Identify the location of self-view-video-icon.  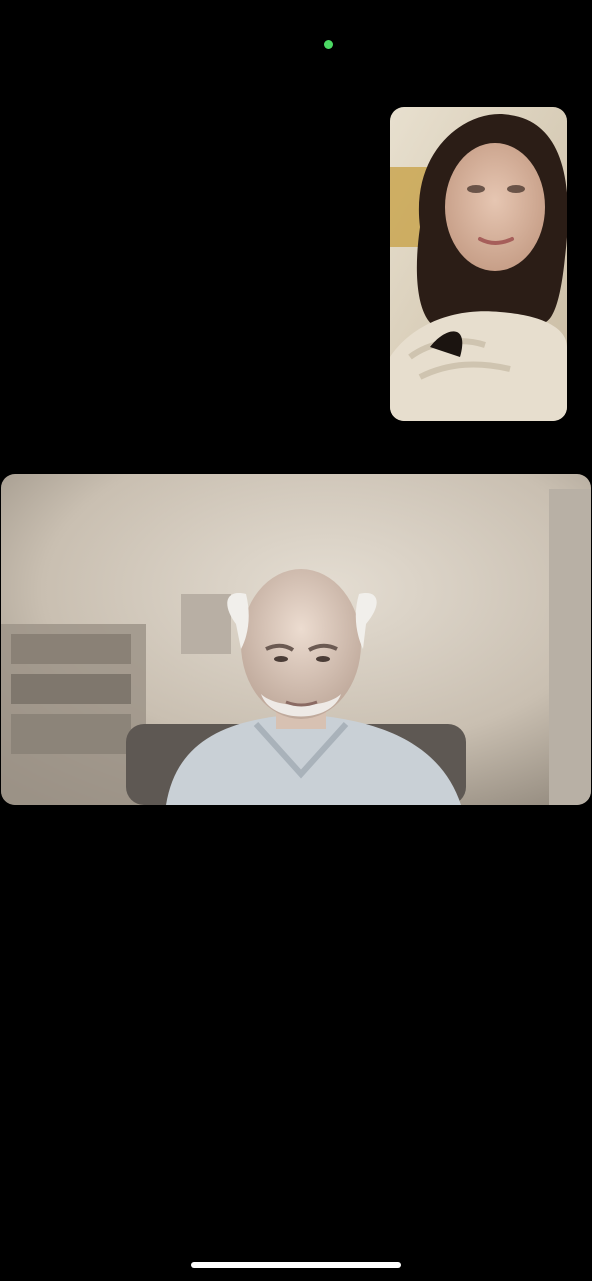
(478, 264).